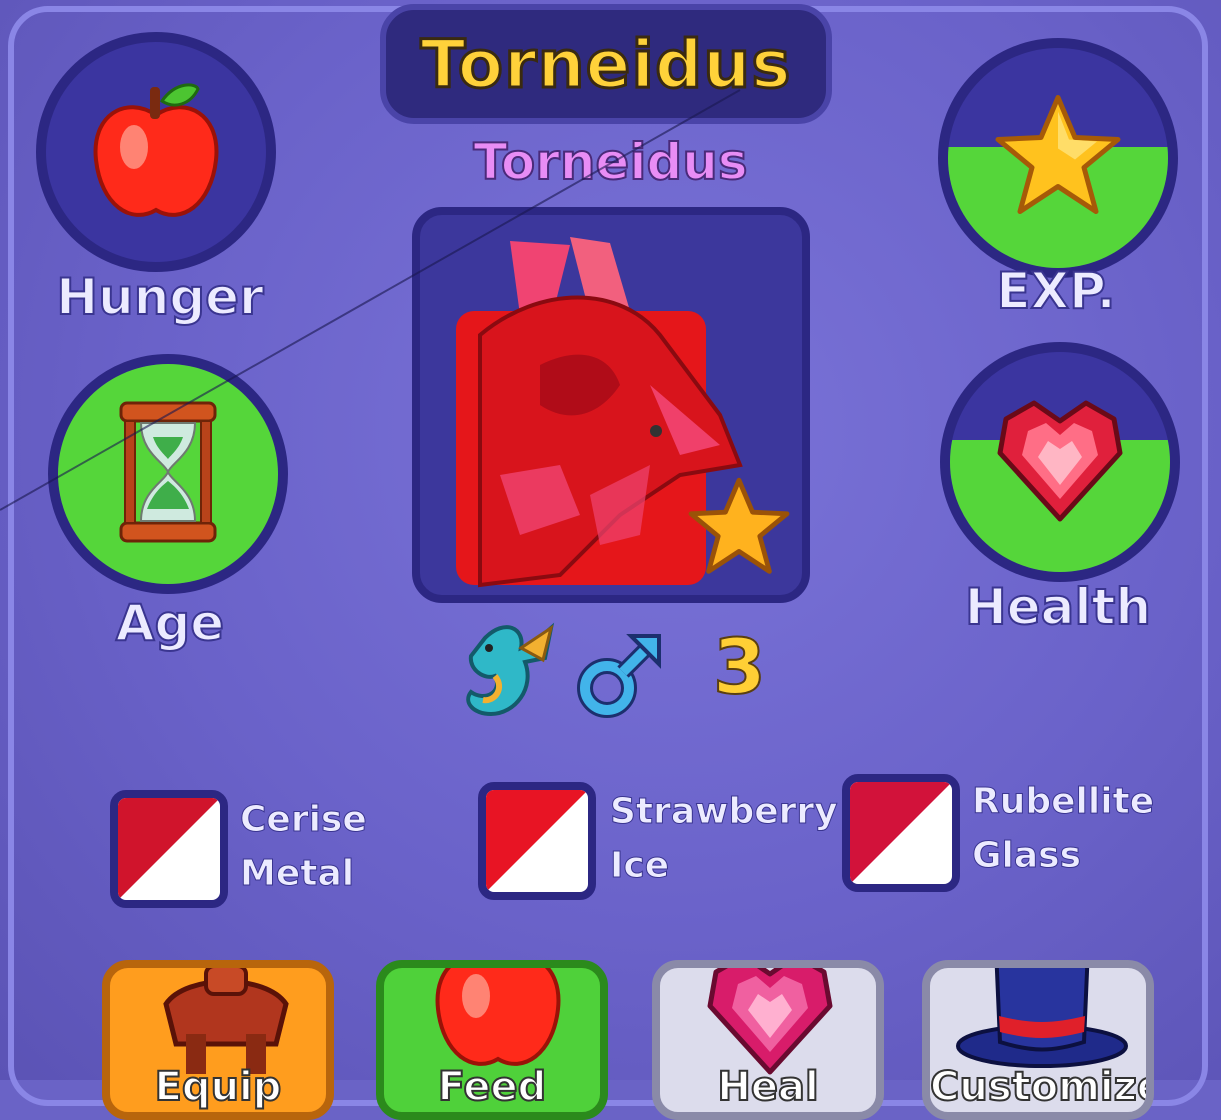  Describe the element at coordinates (218, 1087) in the screenshot. I see `equip-label: Equip` at that location.